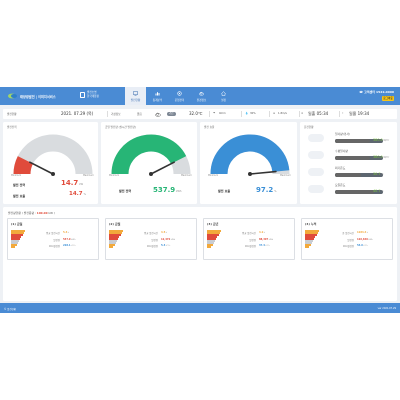  Describe the element at coordinates (223, 96) in the screenshot. I see `nav-item-settings: 설정` at that location.